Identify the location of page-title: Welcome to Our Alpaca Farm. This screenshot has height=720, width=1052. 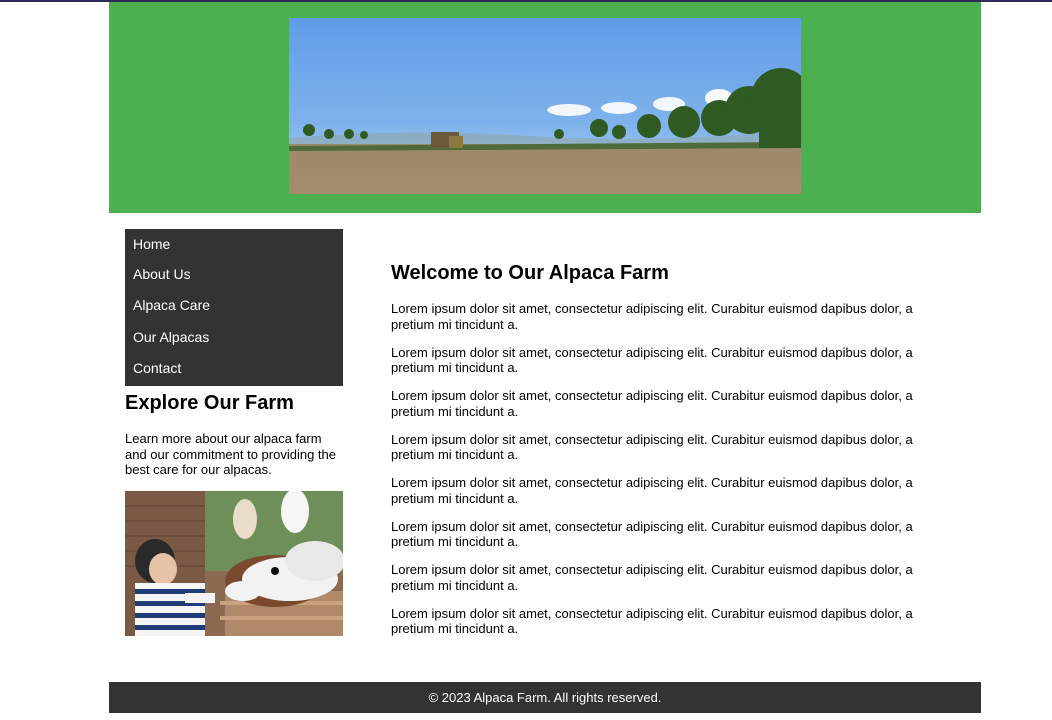
(530, 273).